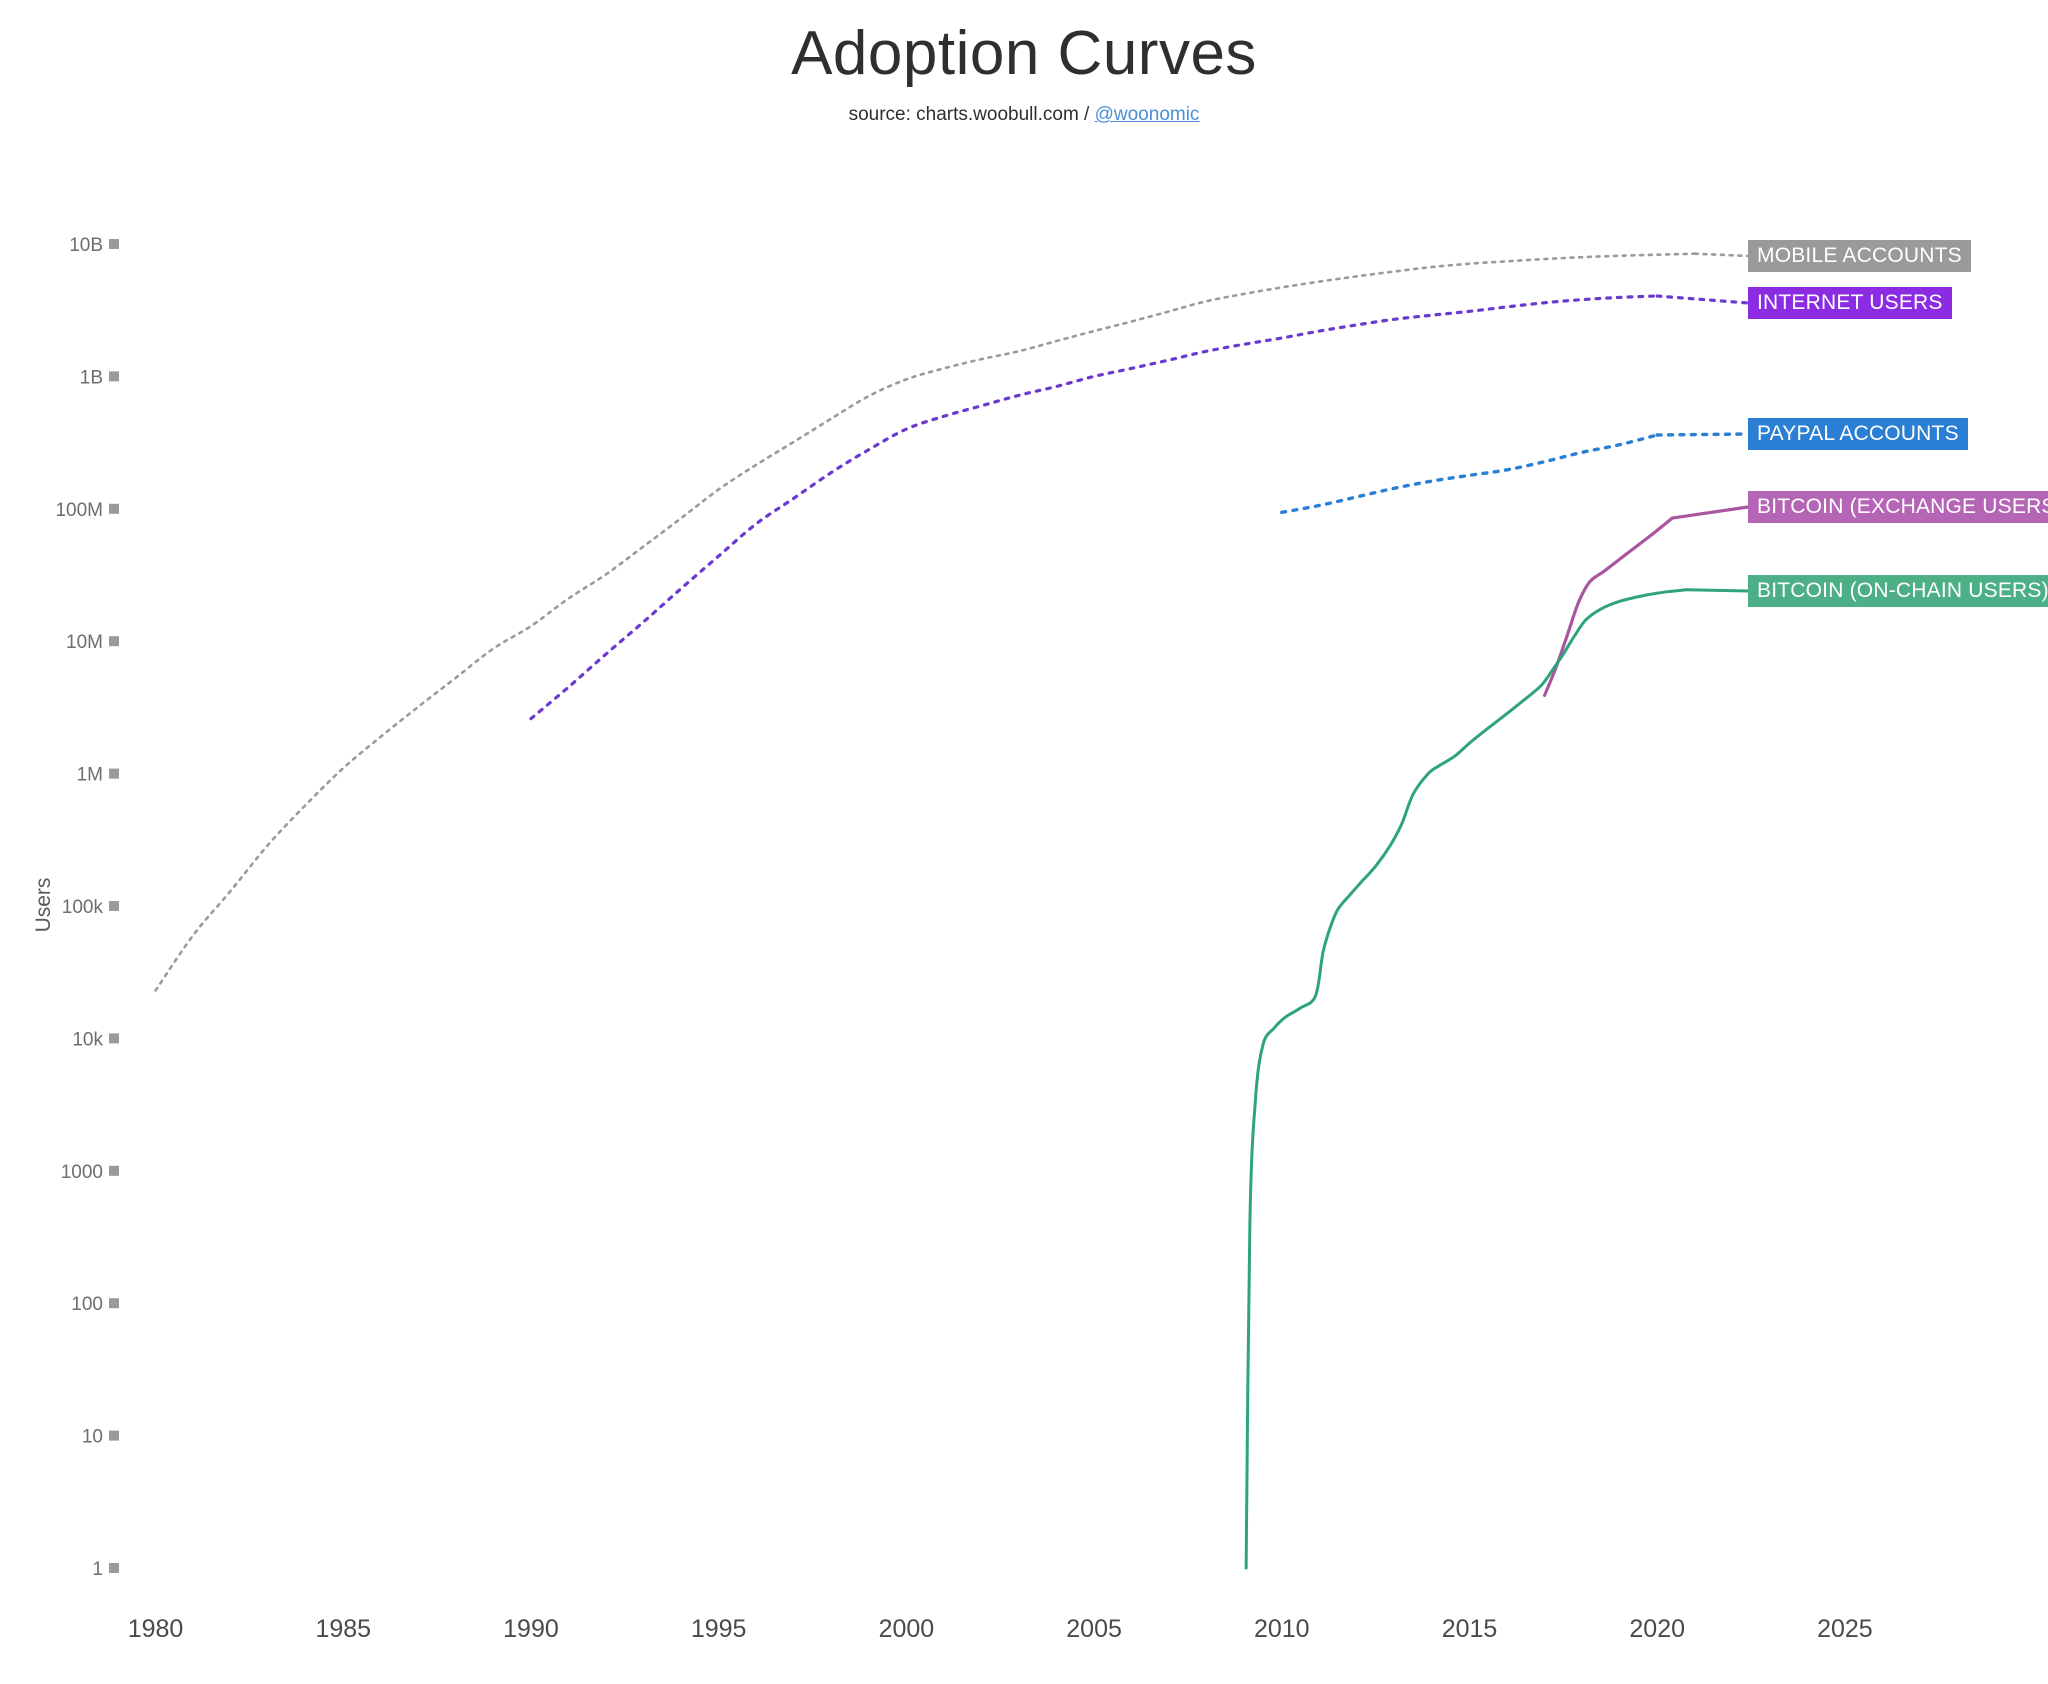 This screenshot has width=2048, height=1684. What do you see at coordinates (1094, 1629) in the screenshot?
I see `x-tick-label: 2005` at bounding box center [1094, 1629].